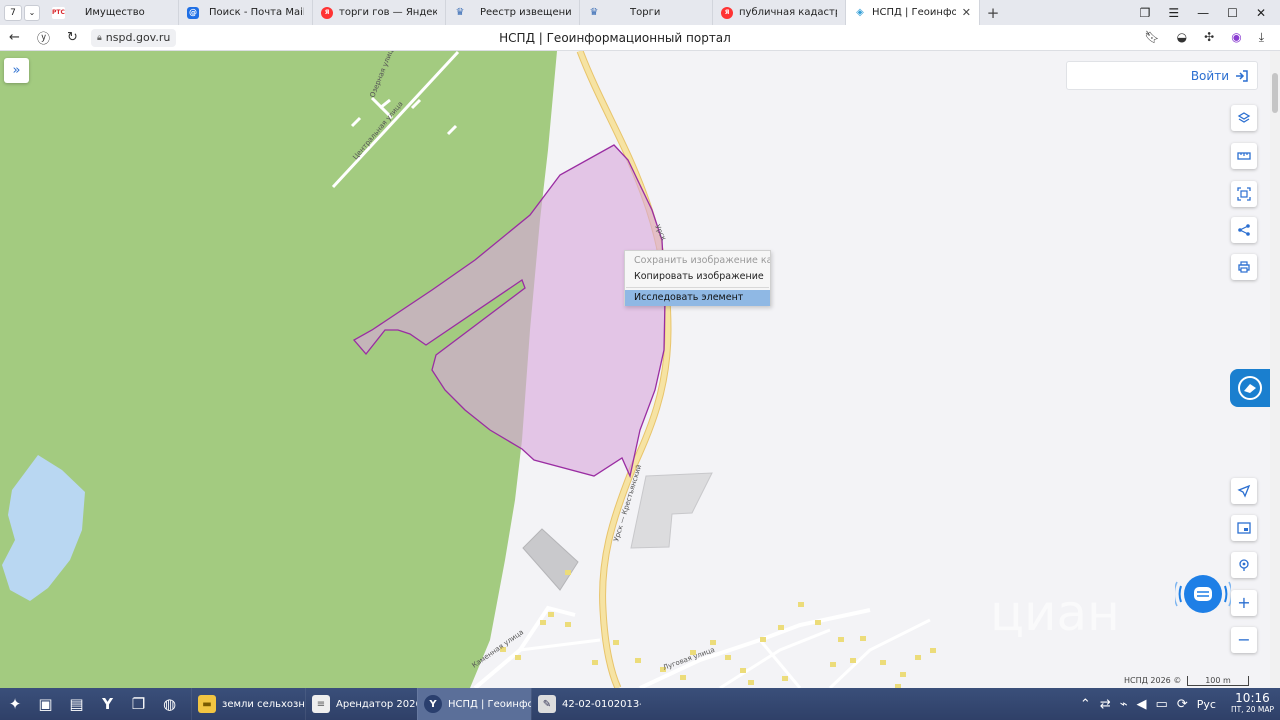  What do you see at coordinates (99, 37) in the screenshot?
I see `lock-icon: 🔒︎` at bounding box center [99, 37].